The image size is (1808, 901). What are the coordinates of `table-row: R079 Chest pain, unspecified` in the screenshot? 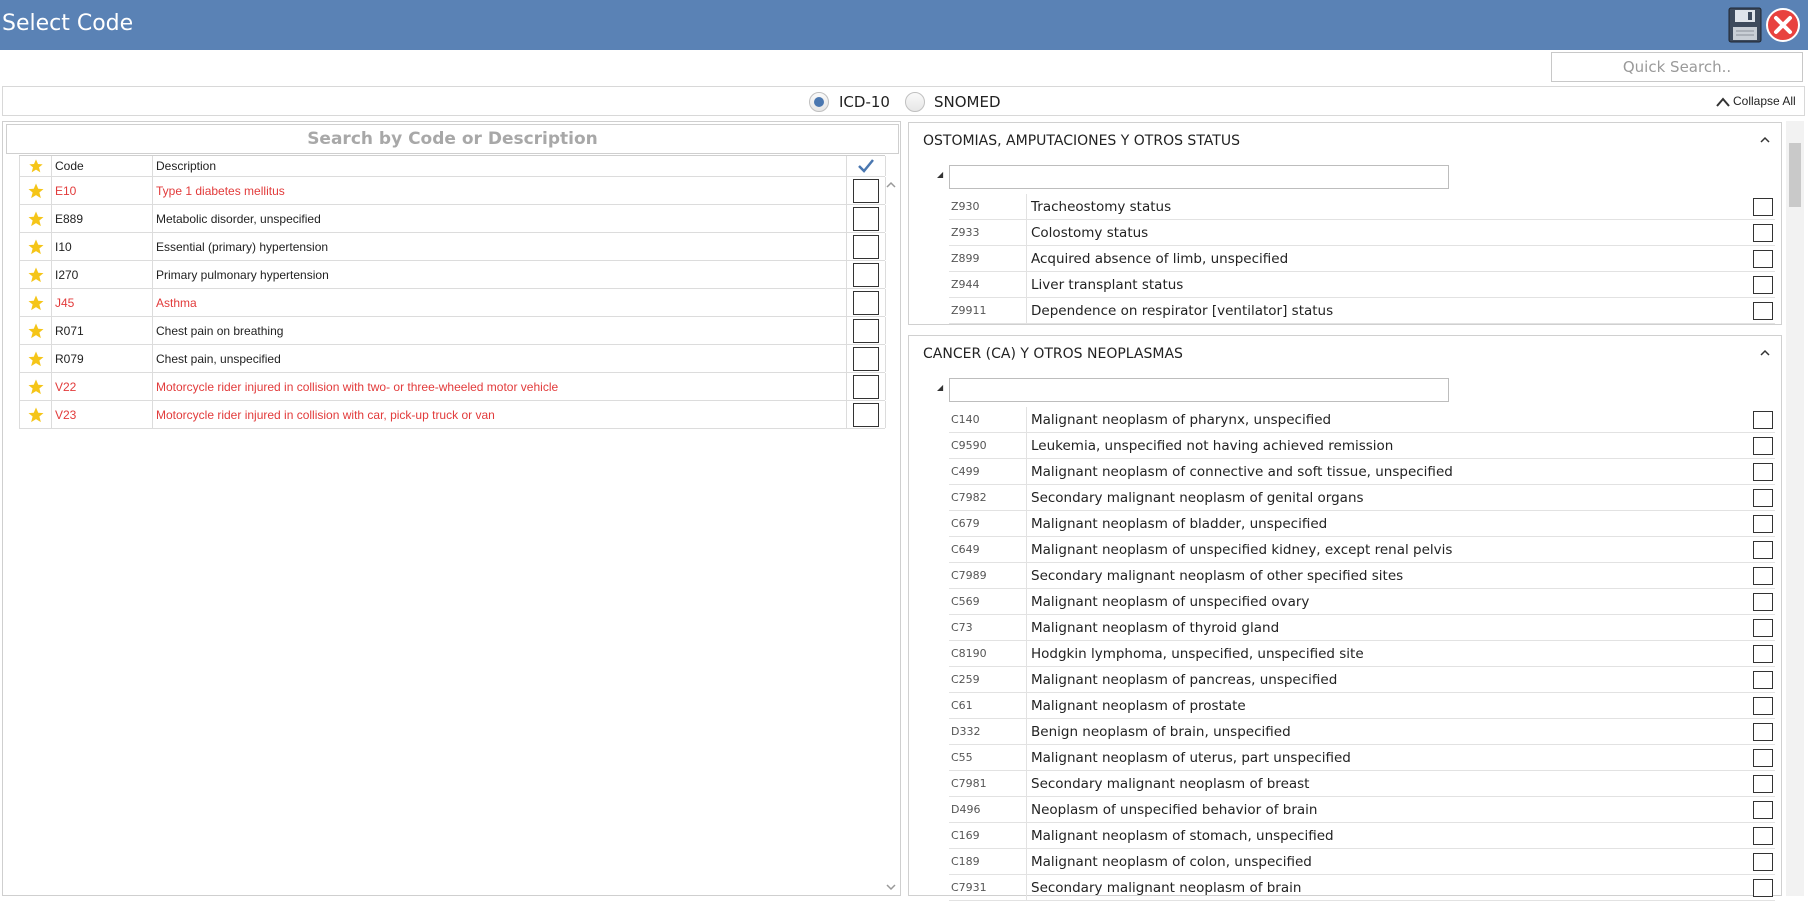 It's located at (452, 359).